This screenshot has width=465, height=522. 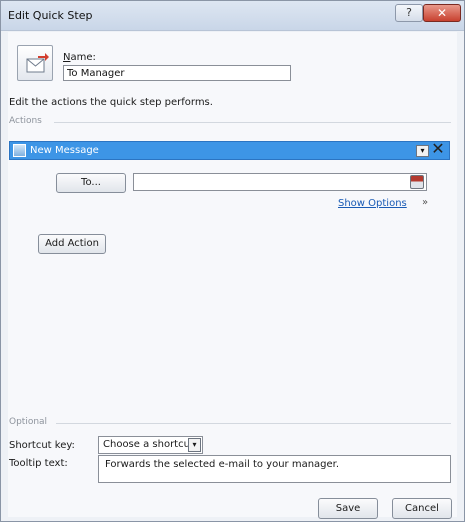 What do you see at coordinates (409, 13) in the screenshot?
I see `help-button: ?` at bounding box center [409, 13].